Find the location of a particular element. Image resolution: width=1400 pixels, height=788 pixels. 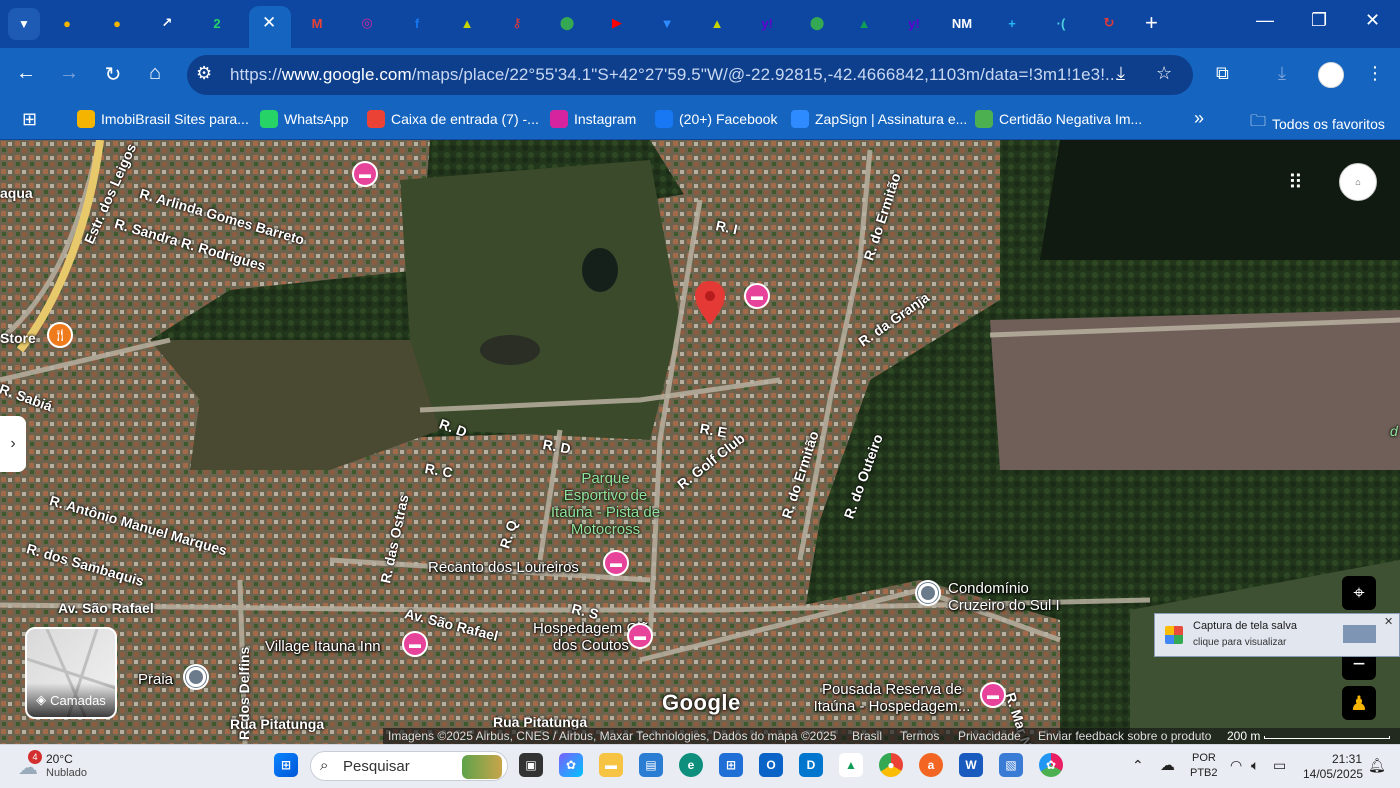

tab-facebook-icon: f is located at coordinates (417, 23).